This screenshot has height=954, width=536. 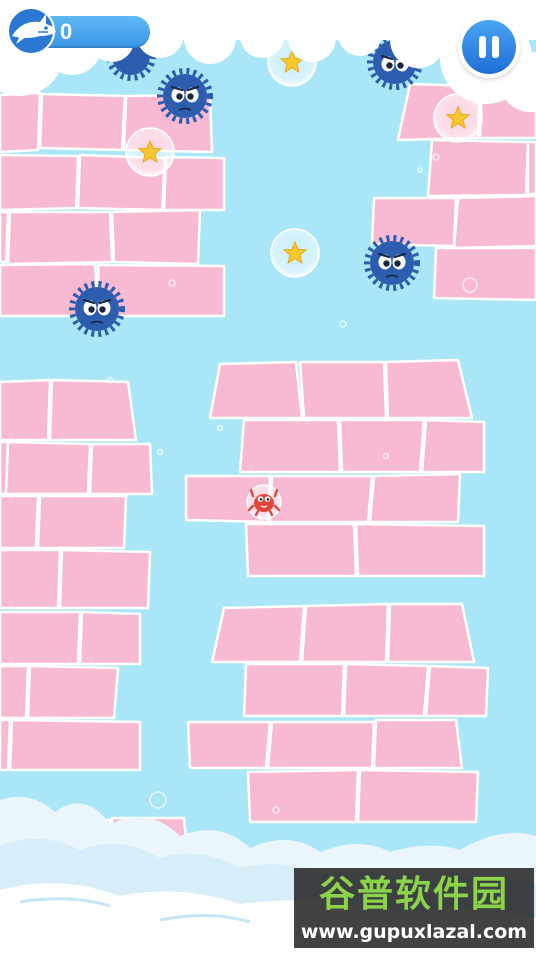 I want to click on watermark: 谷普软件园 www.gupuxlazal.com, so click(x=414, y=908).